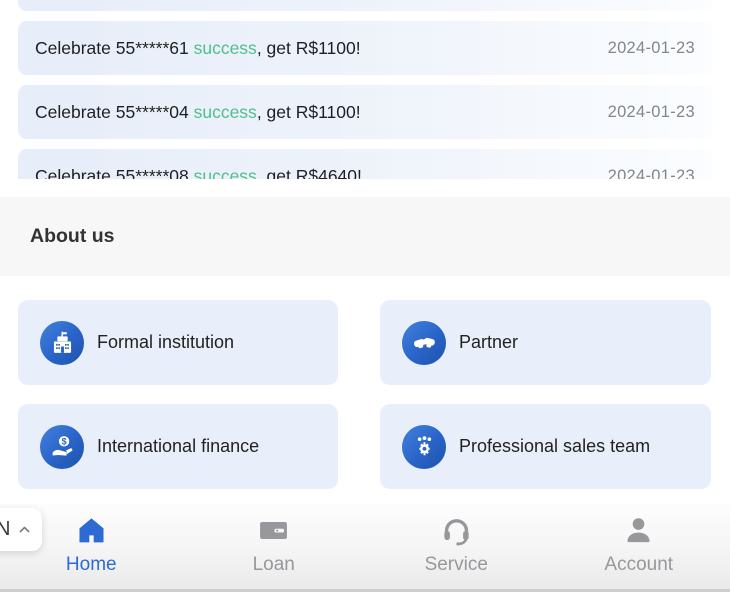  I want to click on home-icon, so click(91, 530).